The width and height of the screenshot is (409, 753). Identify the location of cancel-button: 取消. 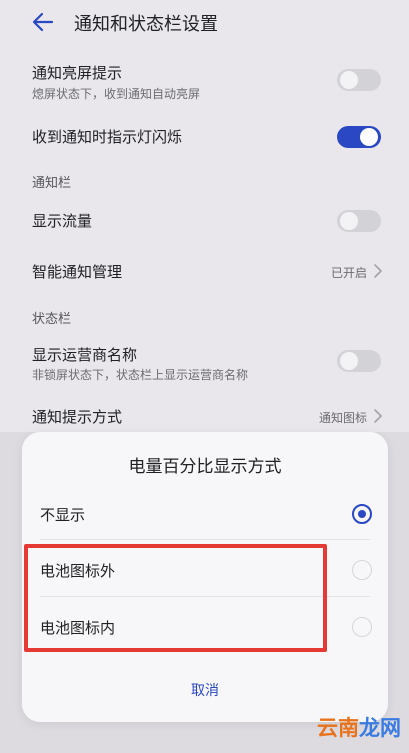
(205, 691).